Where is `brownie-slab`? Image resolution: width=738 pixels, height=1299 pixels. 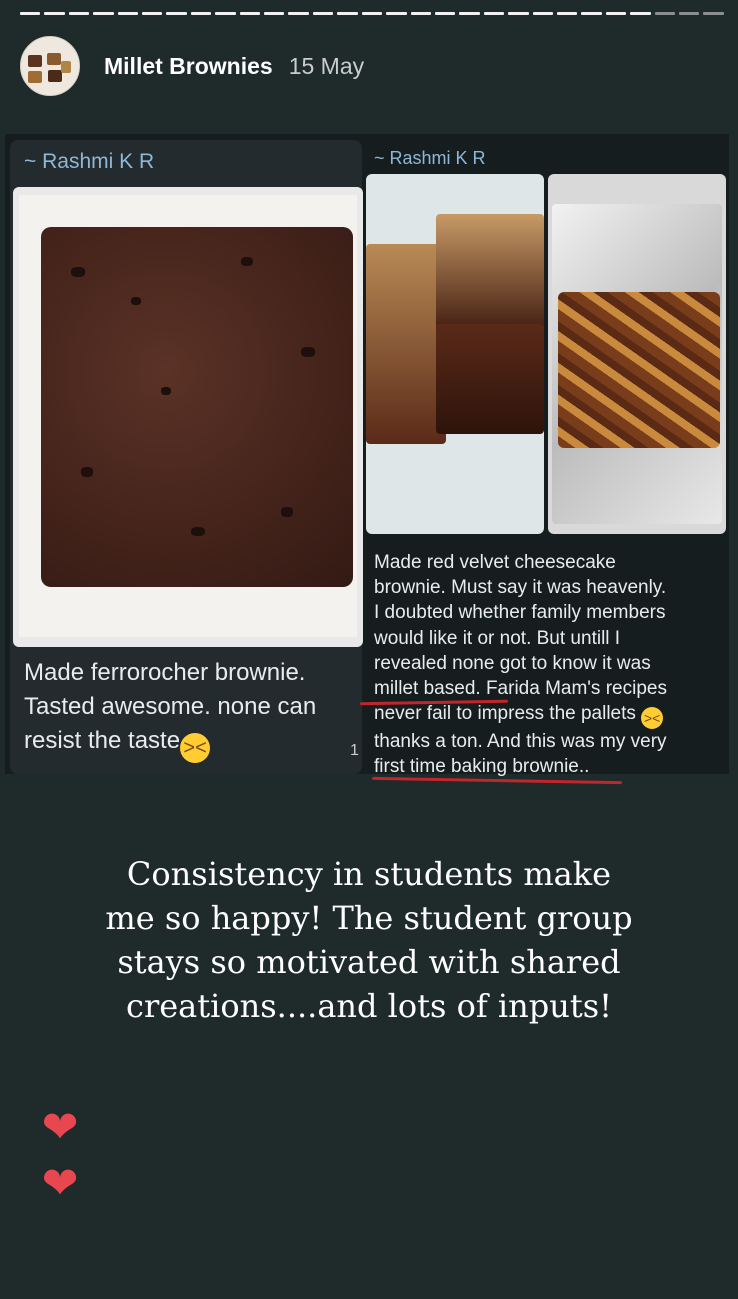 brownie-slab is located at coordinates (197, 407).